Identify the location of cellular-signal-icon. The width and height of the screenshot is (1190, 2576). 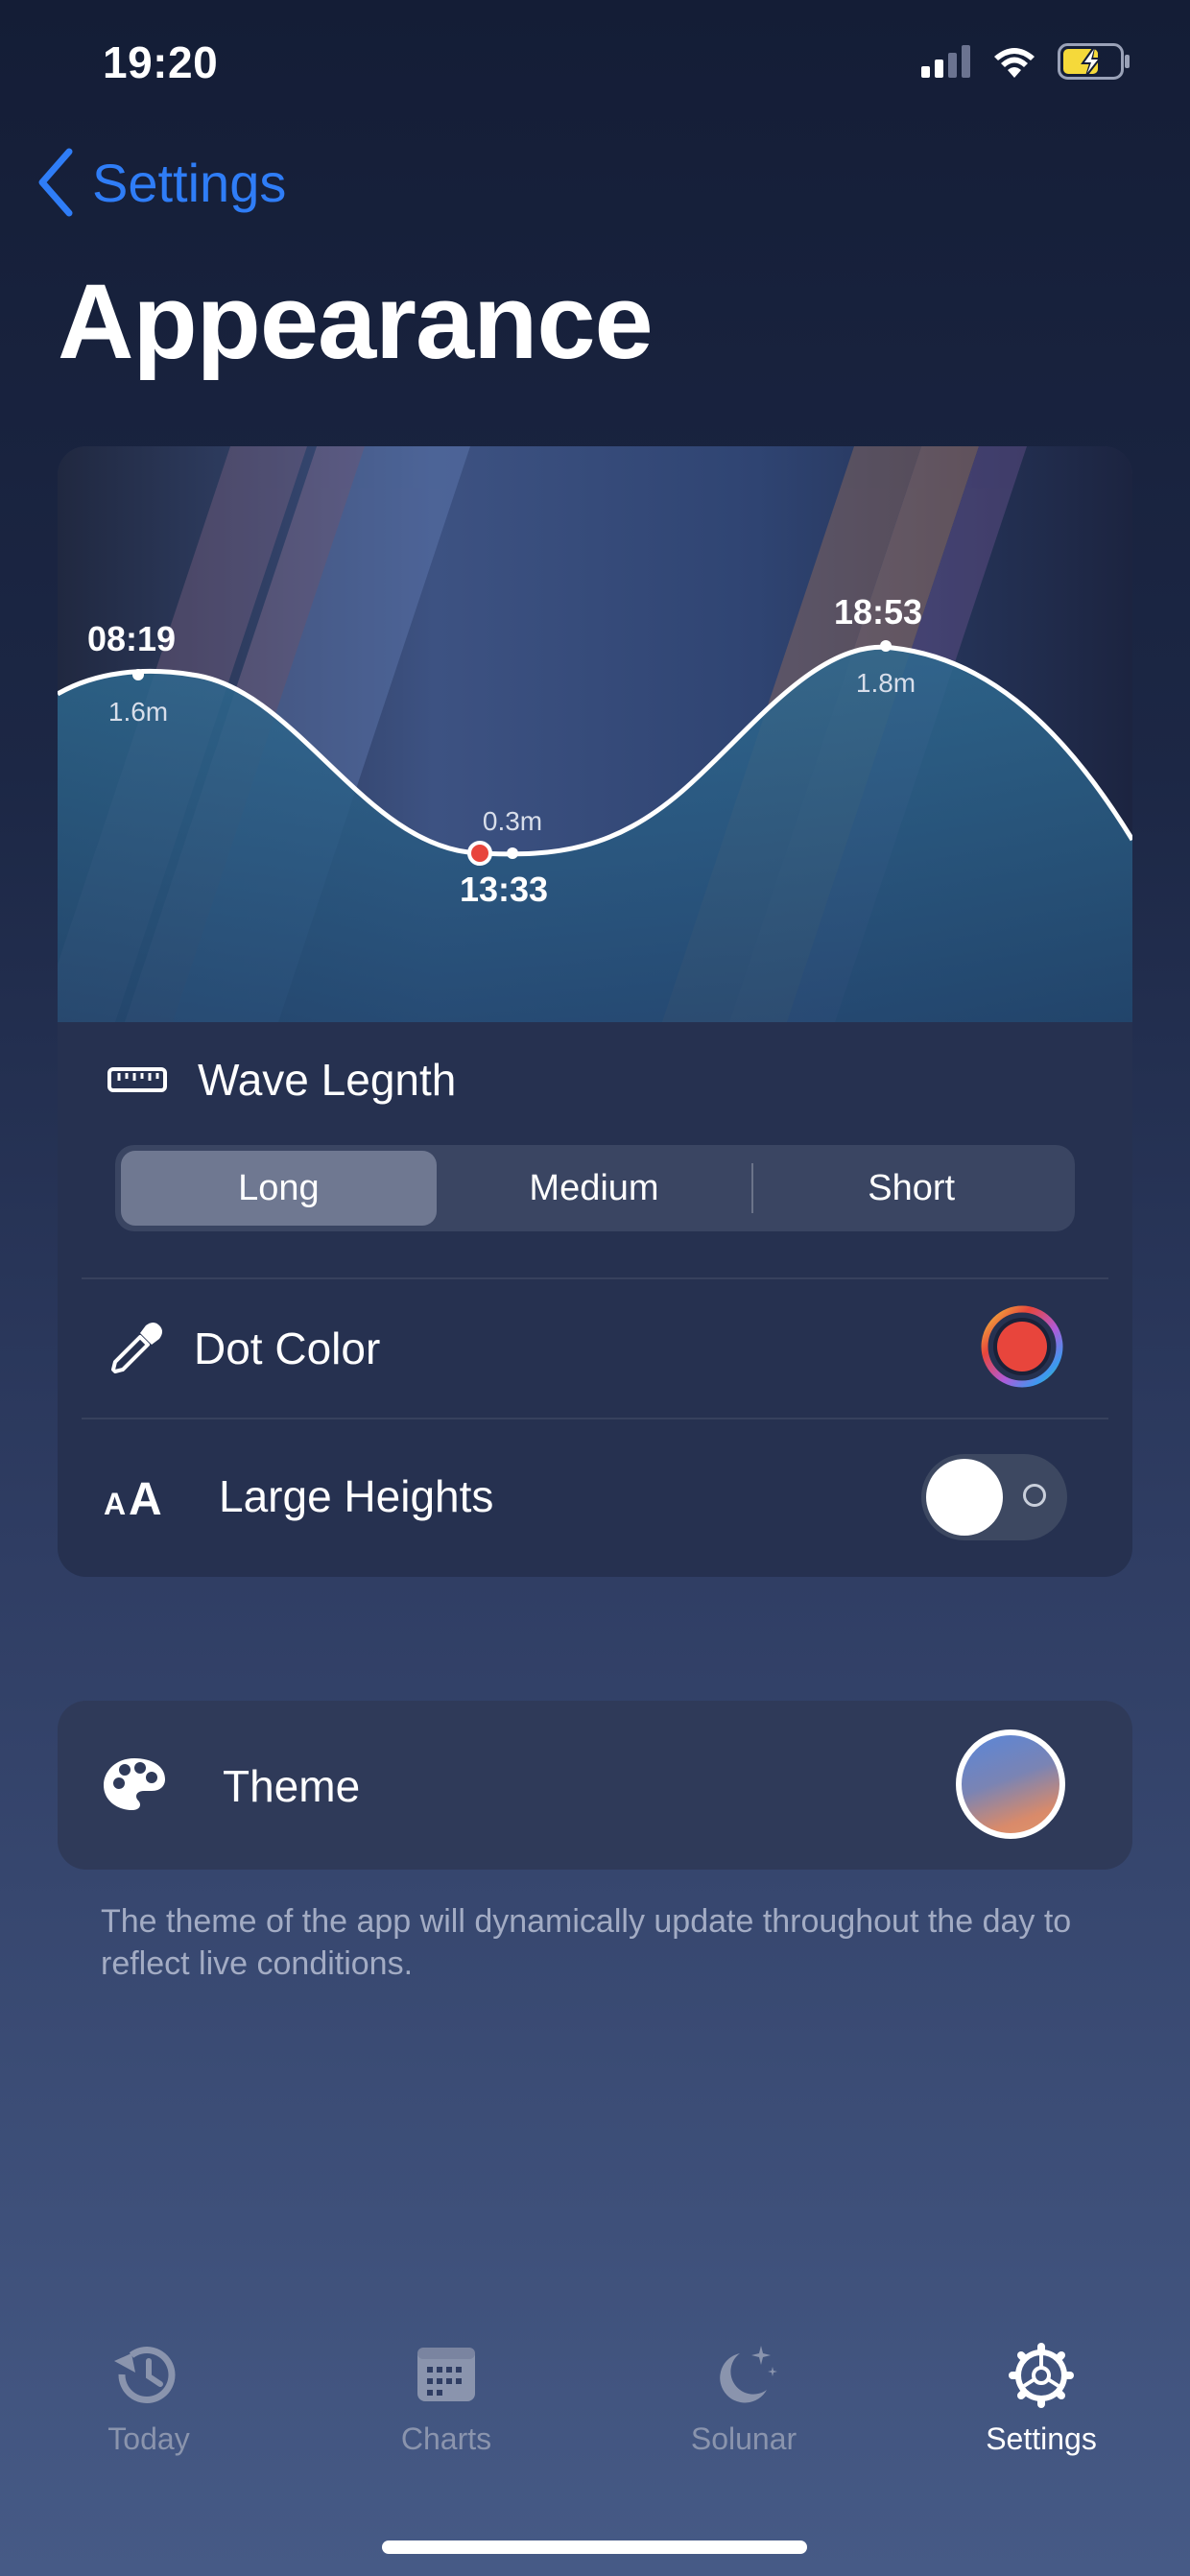
(946, 61).